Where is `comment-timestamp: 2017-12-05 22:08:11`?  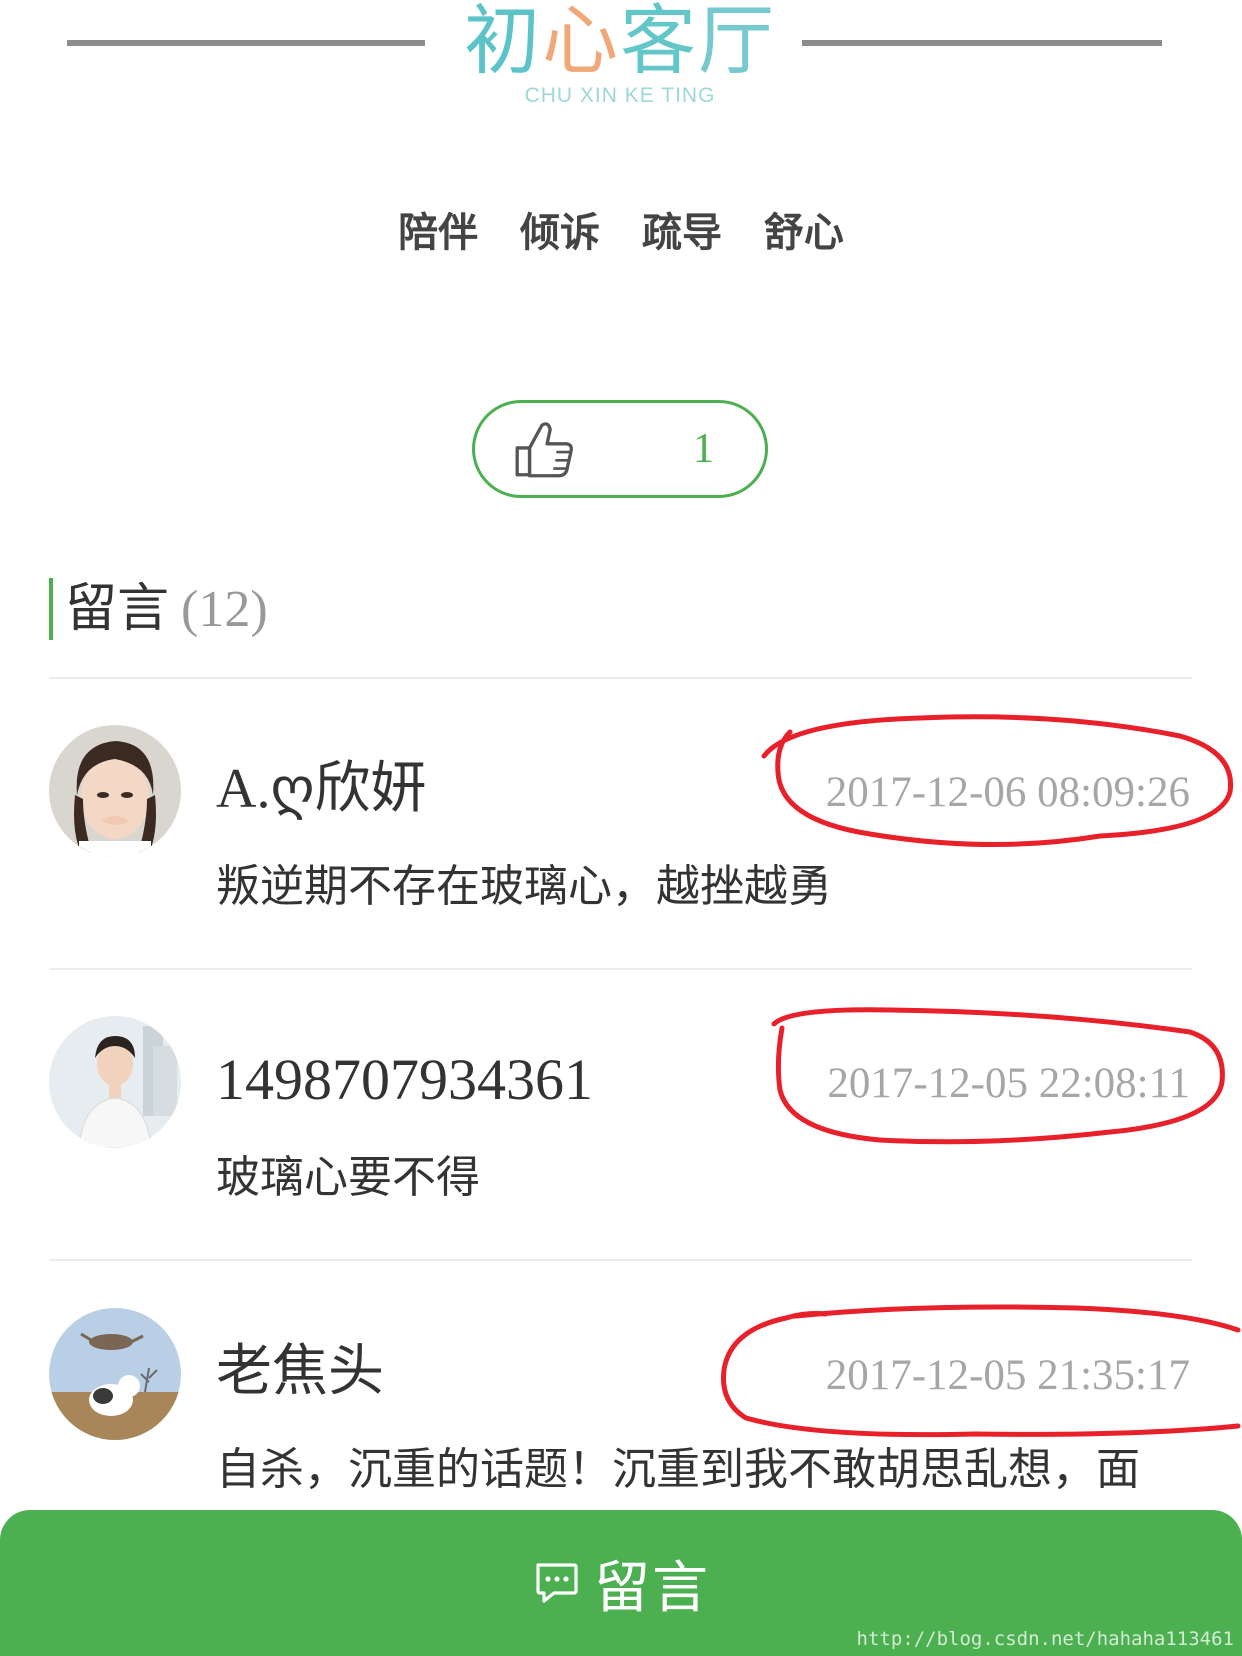
comment-timestamp: 2017-12-05 22:08:11 is located at coordinates (1008, 1083).